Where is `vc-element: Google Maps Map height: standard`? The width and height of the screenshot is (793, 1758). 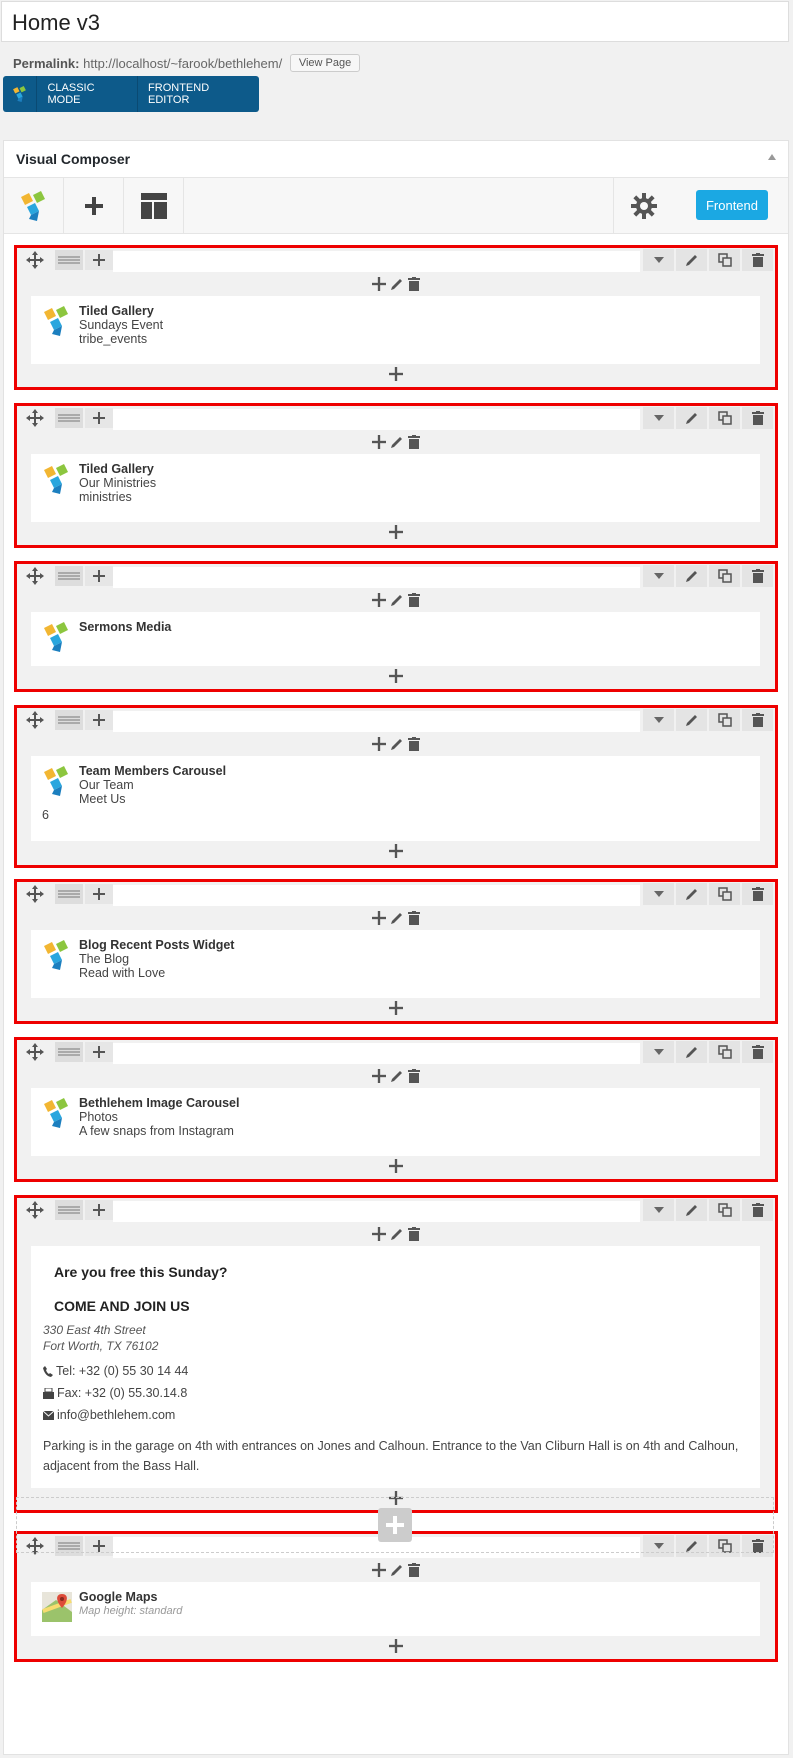 vc-element: Google Maps Map height: standard is located at coordinates (395, 1609).